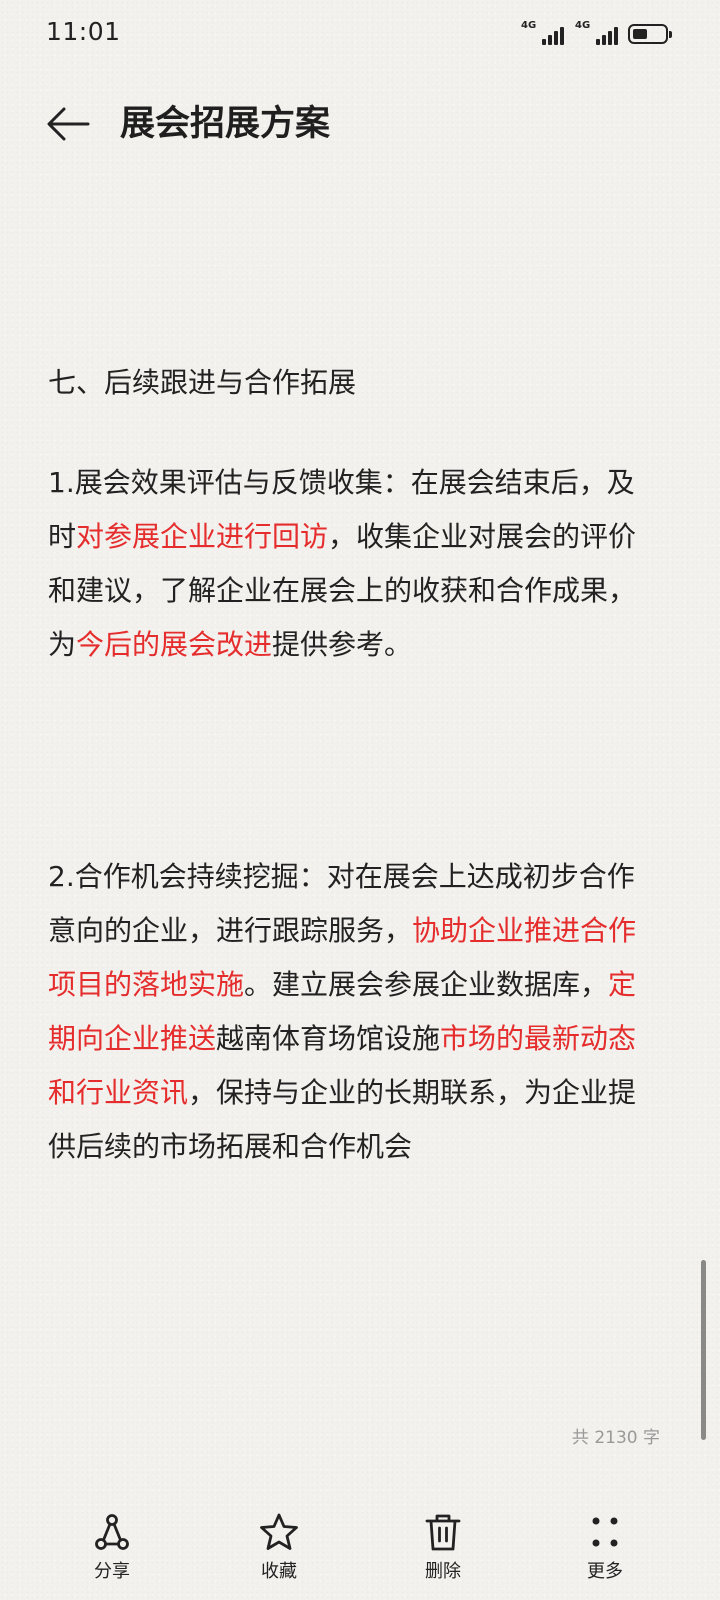 This screenshot has height=1600, width=720. I want to click on arrow-left-icon, so click(68, 124).